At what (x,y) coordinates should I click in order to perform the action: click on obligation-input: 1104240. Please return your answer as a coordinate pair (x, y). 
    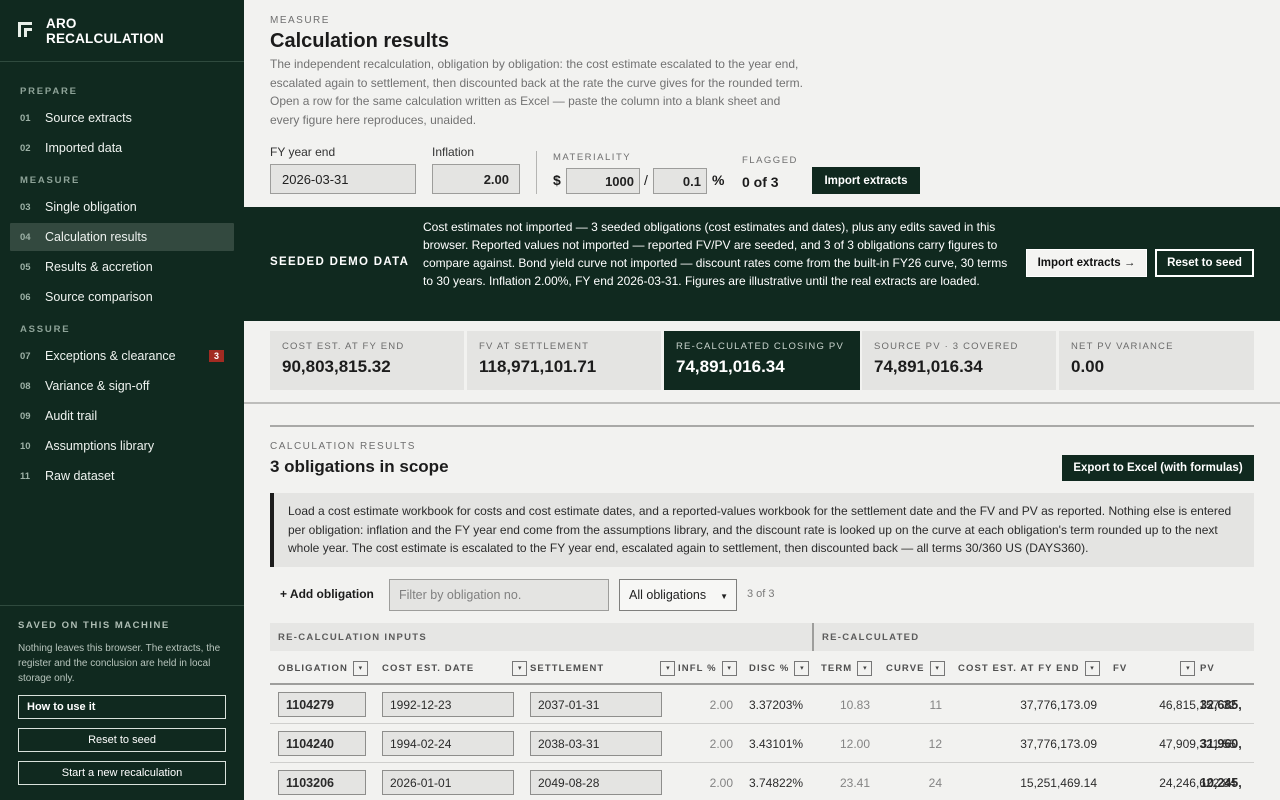
    Looking at the image, I should click on (322, 743).